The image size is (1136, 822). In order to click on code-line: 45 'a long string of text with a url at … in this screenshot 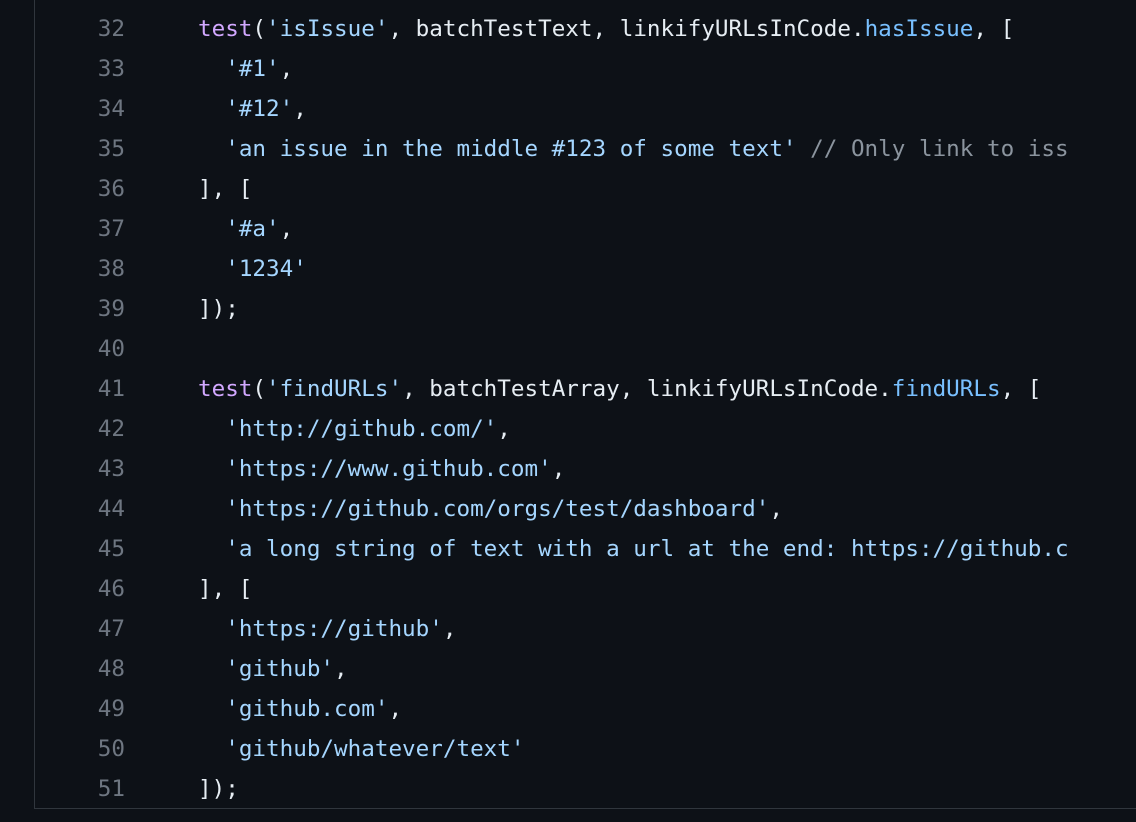, I will do `click(552, 549)`.